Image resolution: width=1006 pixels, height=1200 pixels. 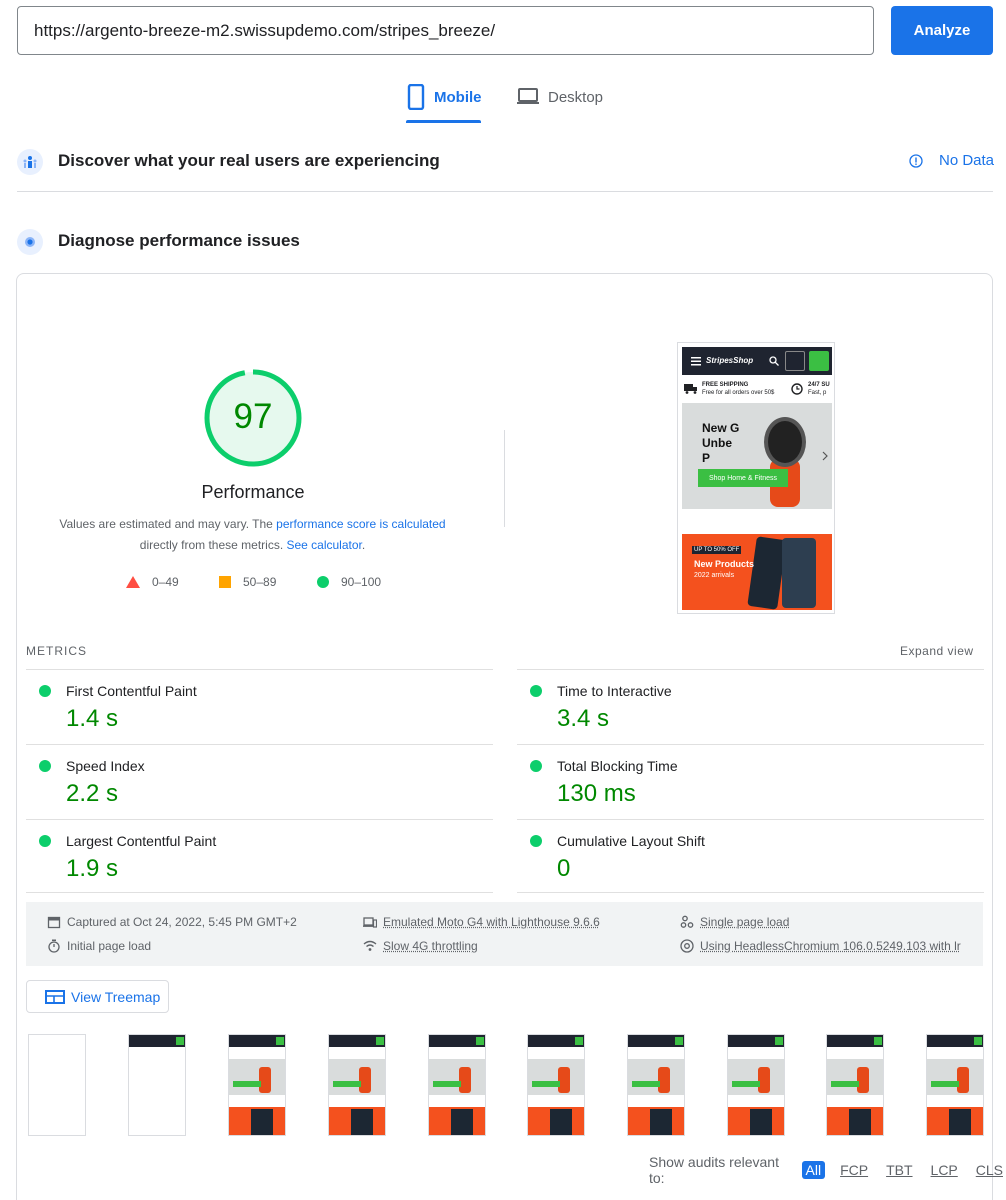 I want to click on metric-name: Total Blocking Time, so click(x=617, y=766).